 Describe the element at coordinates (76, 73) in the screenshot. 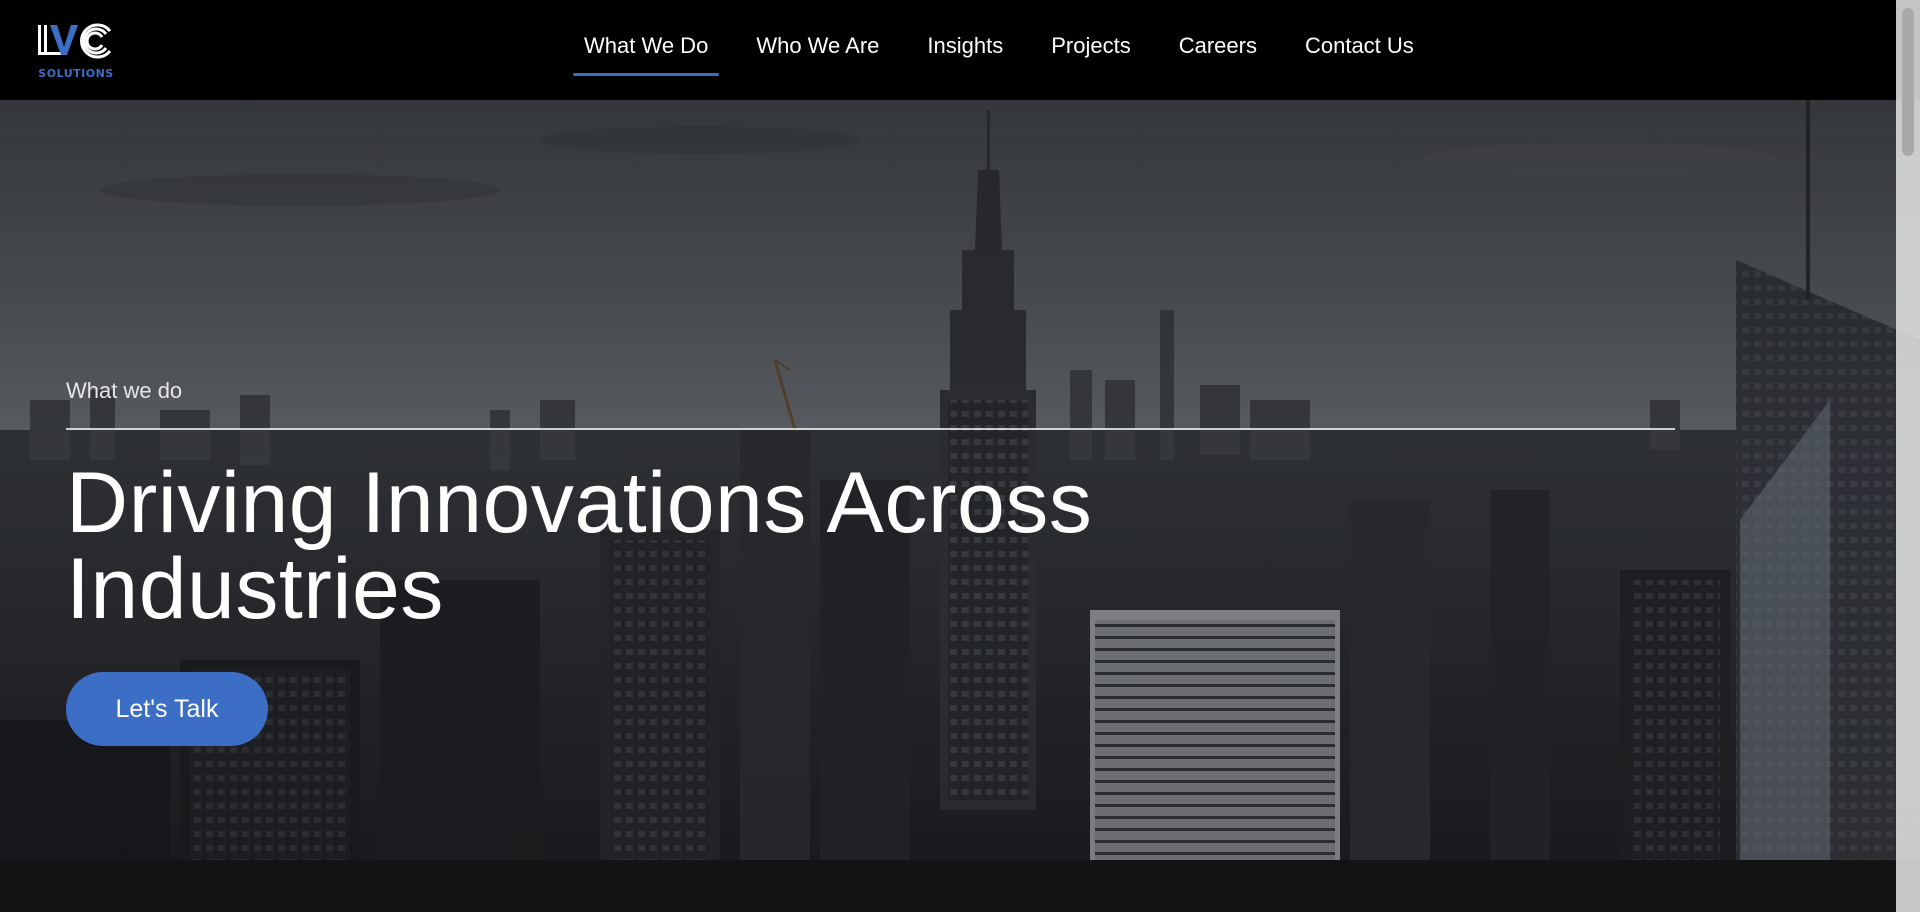

I see `logo-wordmark: SOLUTIONS` at that location.